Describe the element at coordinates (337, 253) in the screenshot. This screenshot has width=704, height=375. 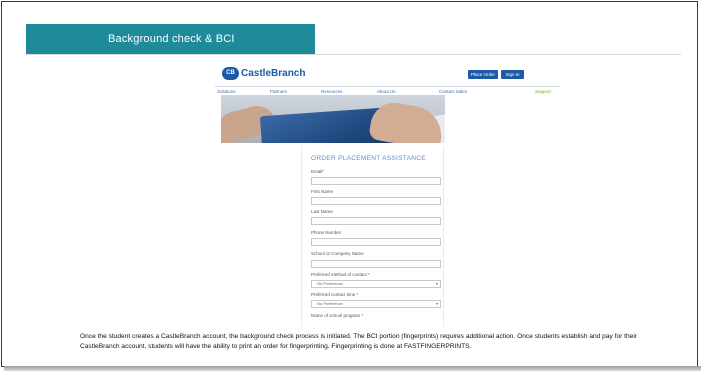
I see `school-label: School or Company Name` at that location.